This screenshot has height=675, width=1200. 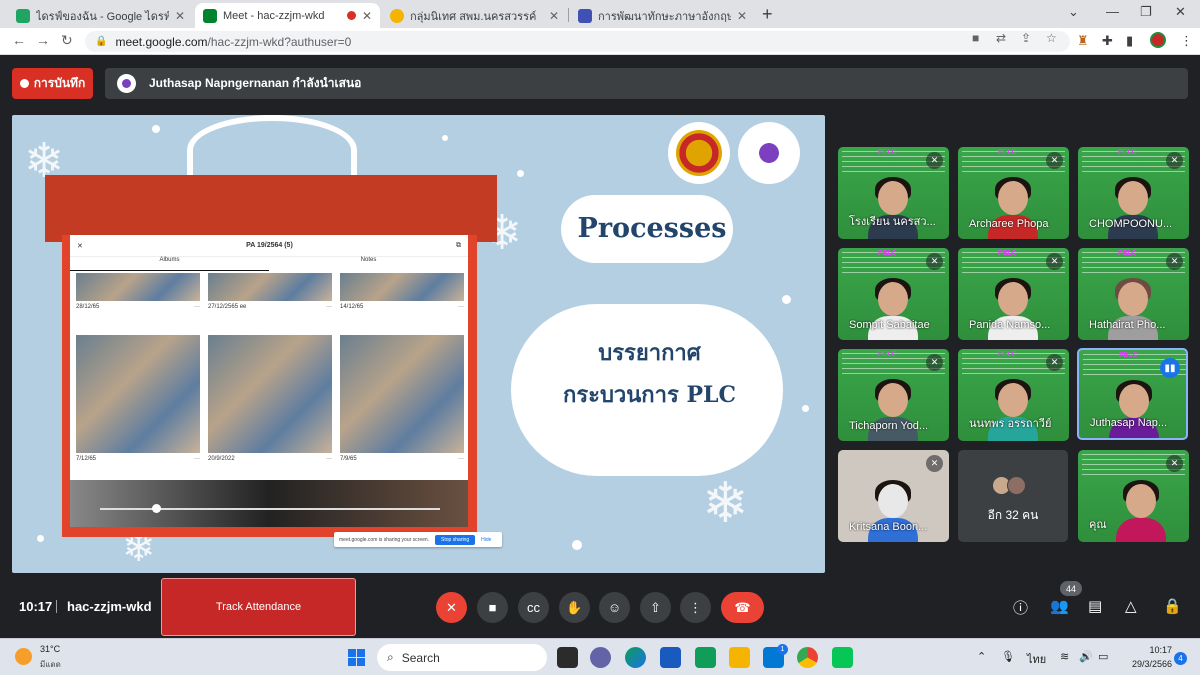 I want to click on photo-card: 28/12/65 ···, so click(x=138, y=291).